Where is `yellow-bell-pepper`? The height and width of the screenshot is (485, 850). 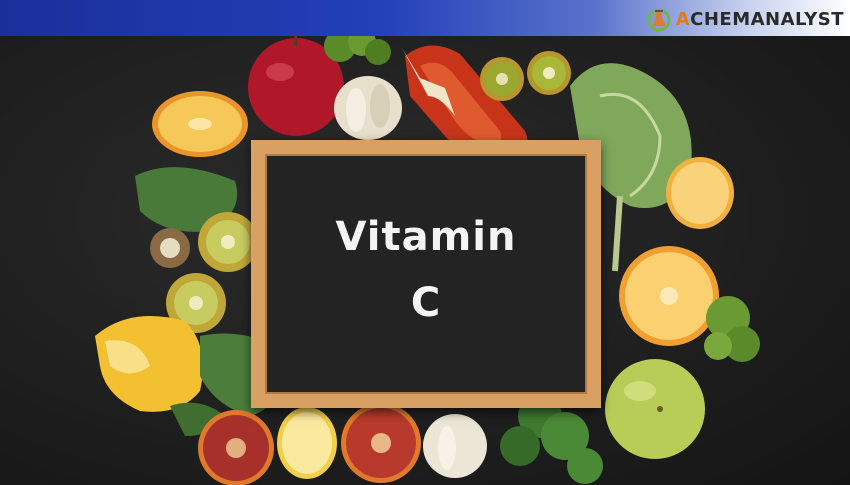
yellow-bell-pepper is located at coordinates (149, 364).